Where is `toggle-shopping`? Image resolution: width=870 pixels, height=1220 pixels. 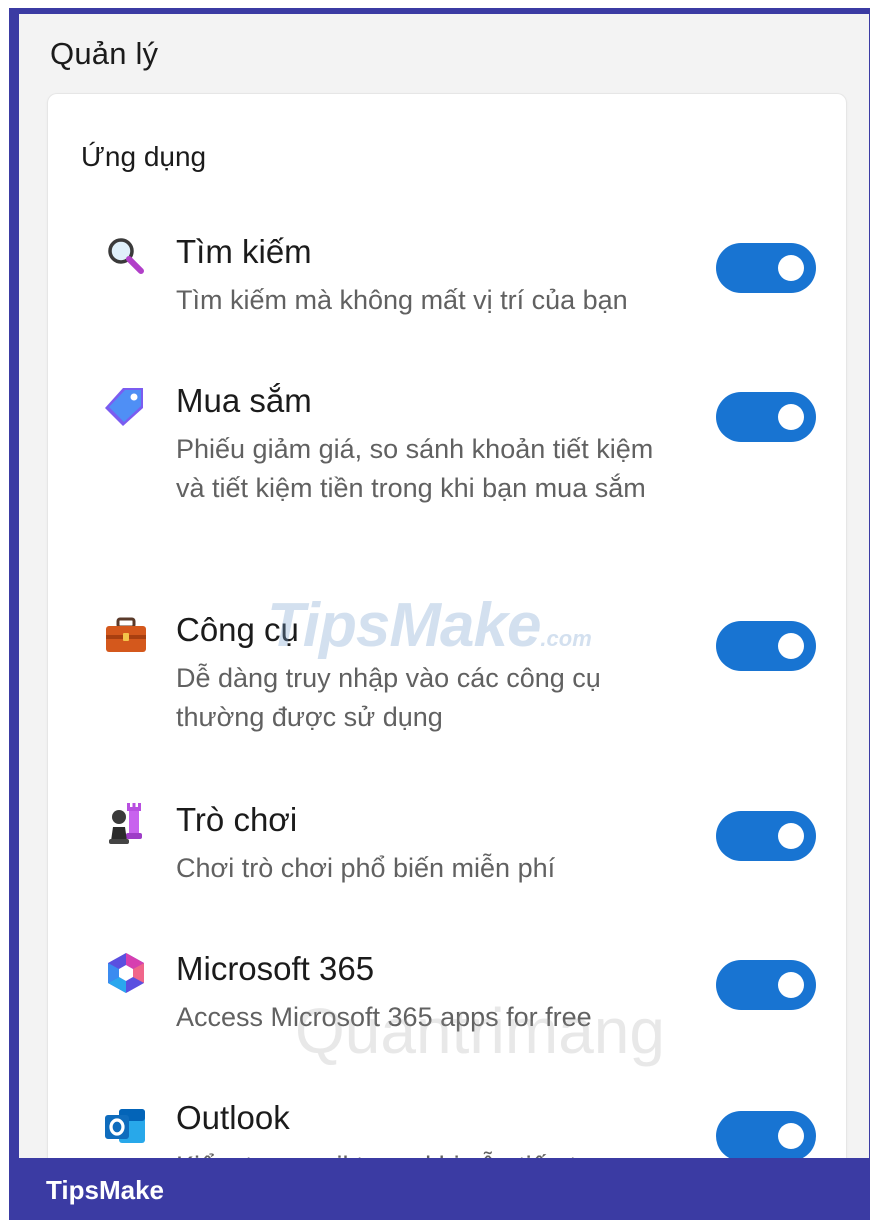
toggle-shopping is located at coordinates (766, 417).